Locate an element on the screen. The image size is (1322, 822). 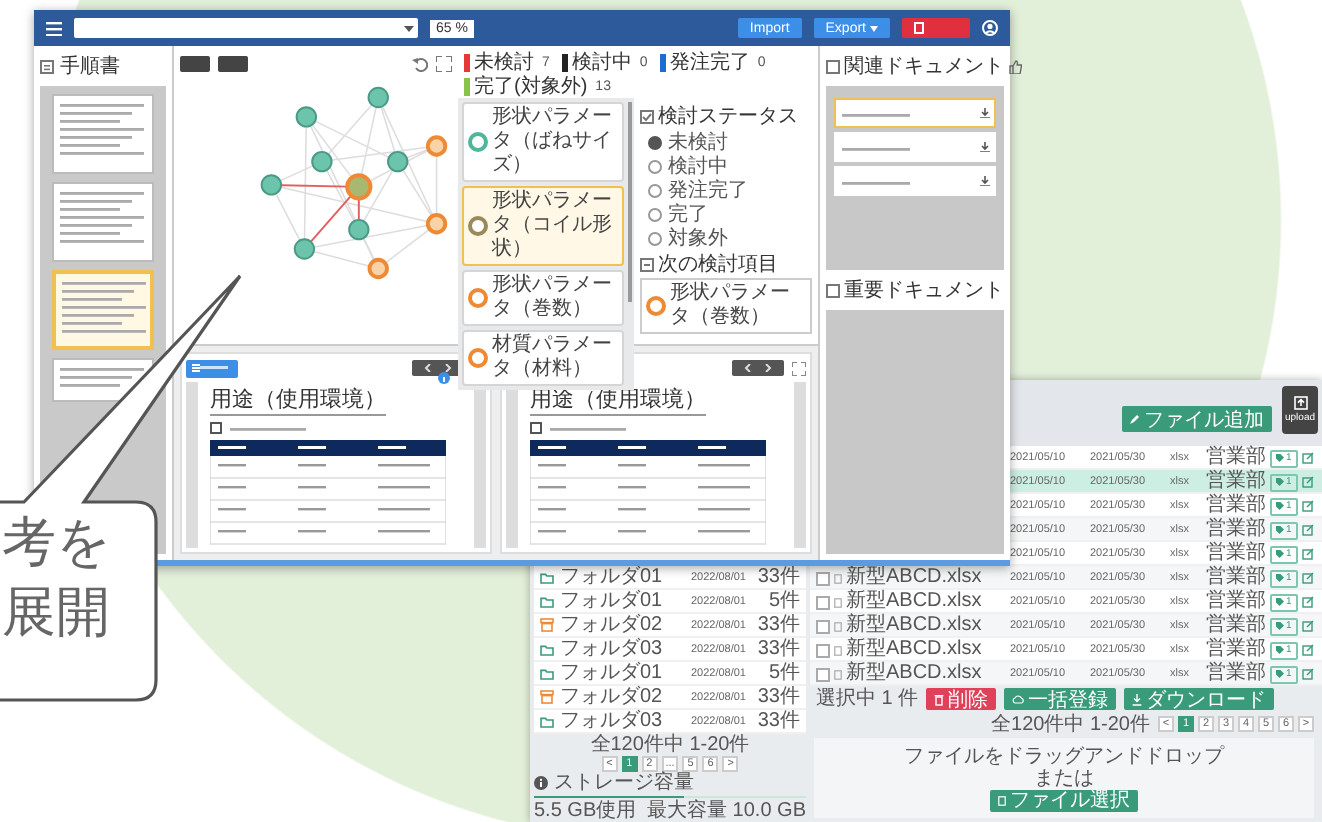
document-icon is located at coordinates (919, 28).